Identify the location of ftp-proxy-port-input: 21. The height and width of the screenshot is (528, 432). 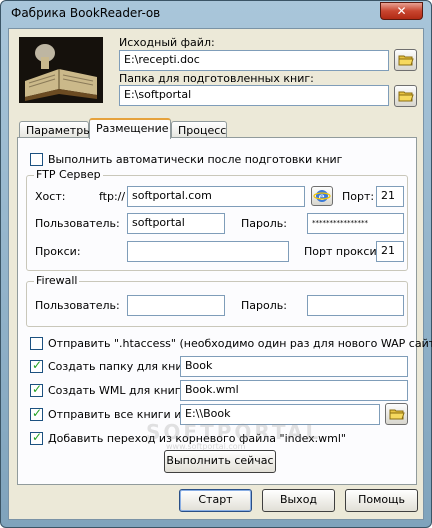
(390, 251).